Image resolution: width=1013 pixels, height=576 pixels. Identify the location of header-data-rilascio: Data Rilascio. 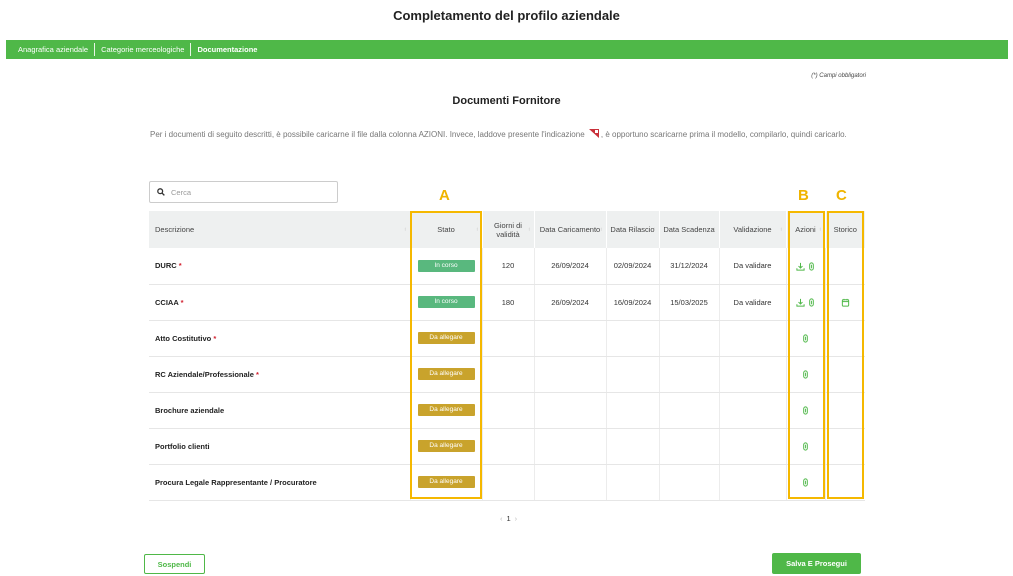
(633, 229).